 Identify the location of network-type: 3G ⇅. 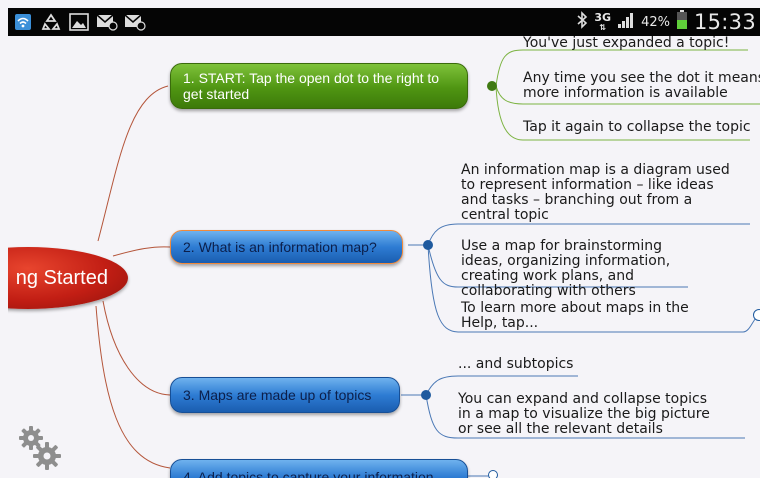
(603, 21).